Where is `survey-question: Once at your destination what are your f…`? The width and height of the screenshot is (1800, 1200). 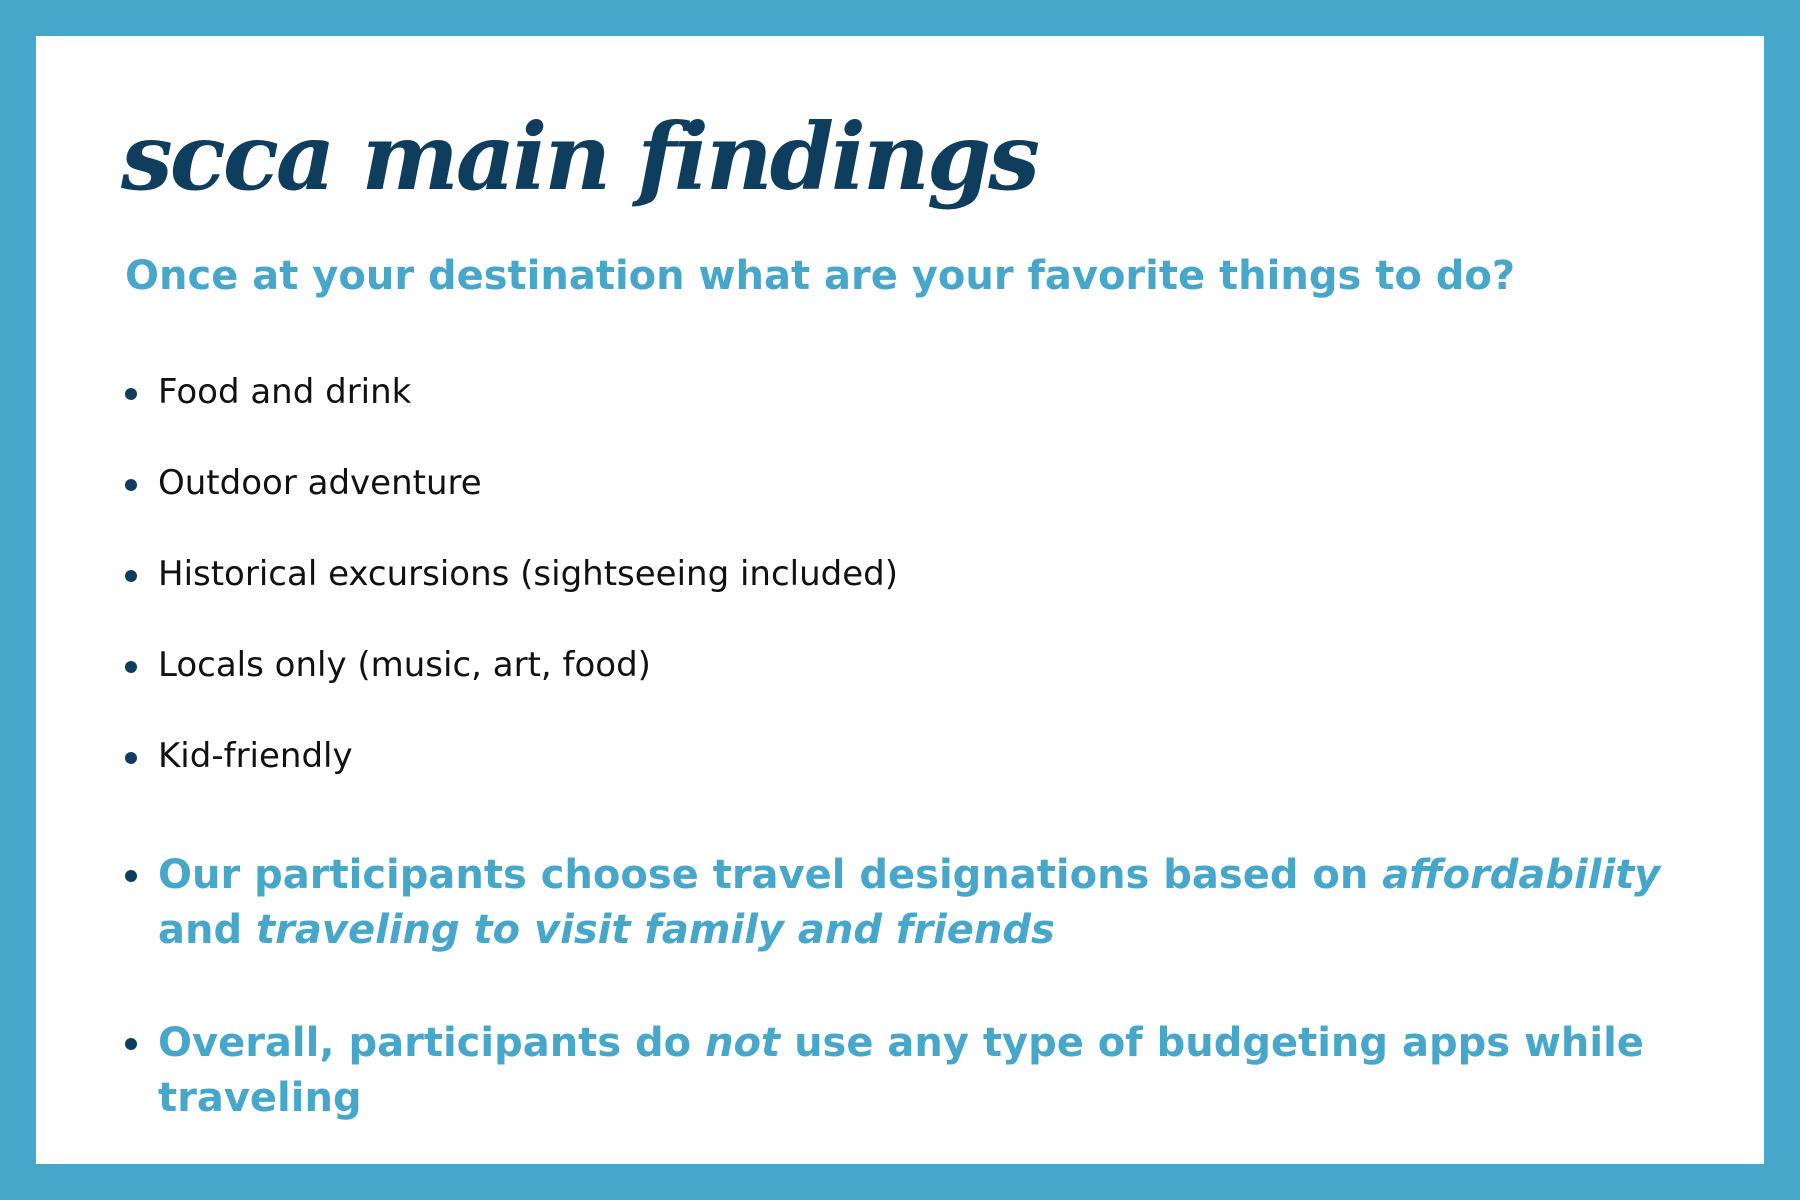 survey-question: Once at your destination what are your f… is located at coordinates (820, 276).